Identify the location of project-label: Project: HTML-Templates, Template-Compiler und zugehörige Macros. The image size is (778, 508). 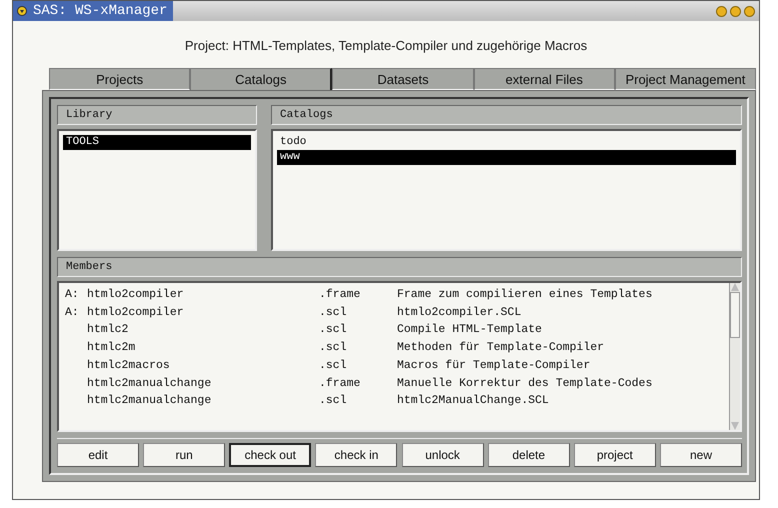
(386, 45).